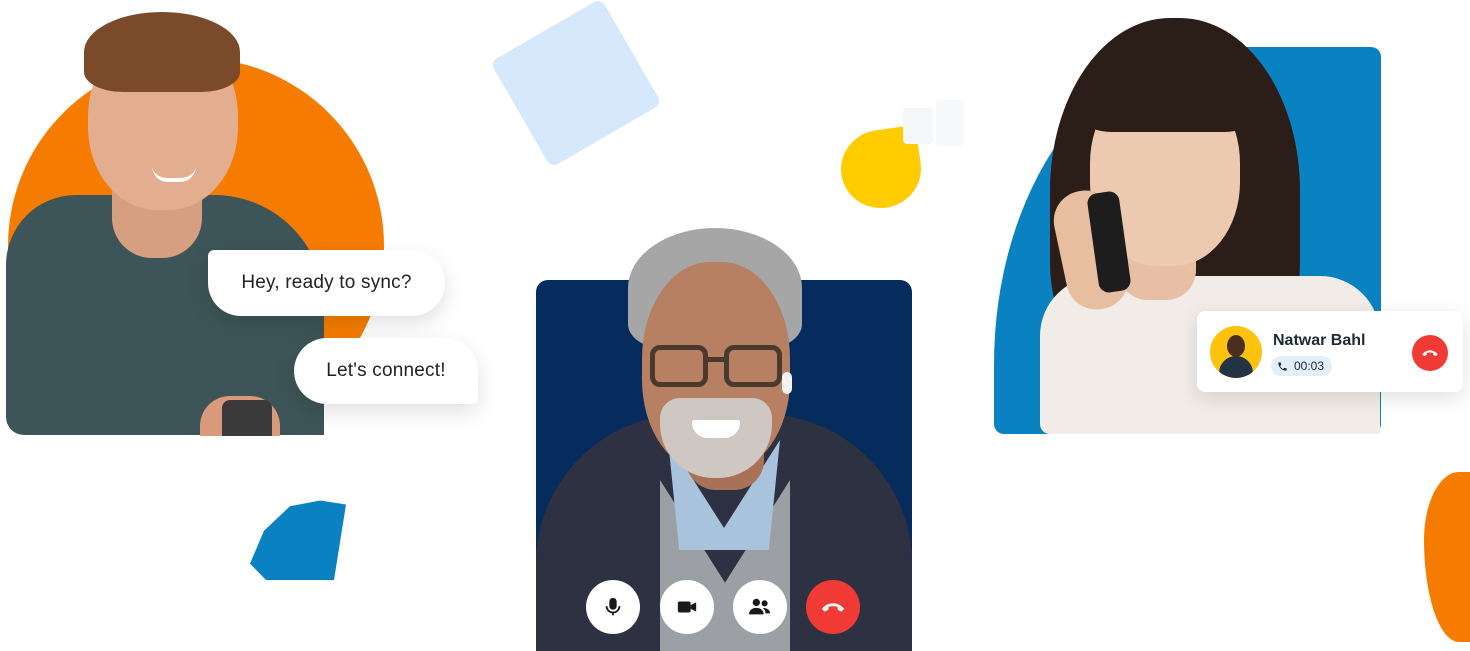  Describe the element at coordinates (1236, 352) in the screenshot. I see `avatar` at that location.